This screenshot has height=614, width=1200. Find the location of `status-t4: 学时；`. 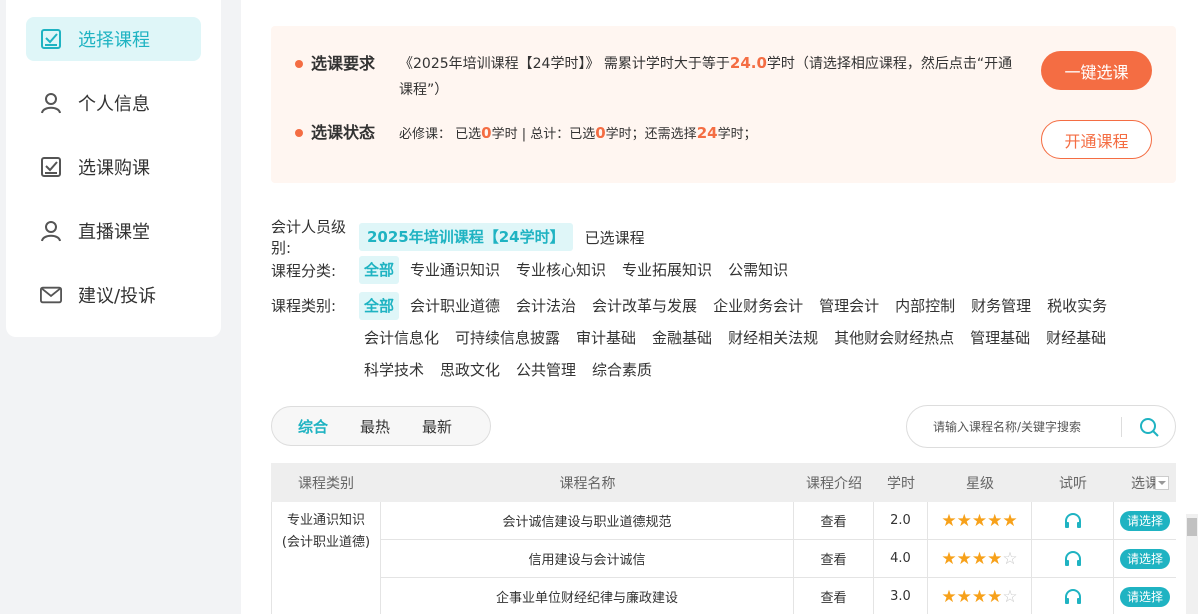

status-t4: 学时； is located at coordinates (737, 134).